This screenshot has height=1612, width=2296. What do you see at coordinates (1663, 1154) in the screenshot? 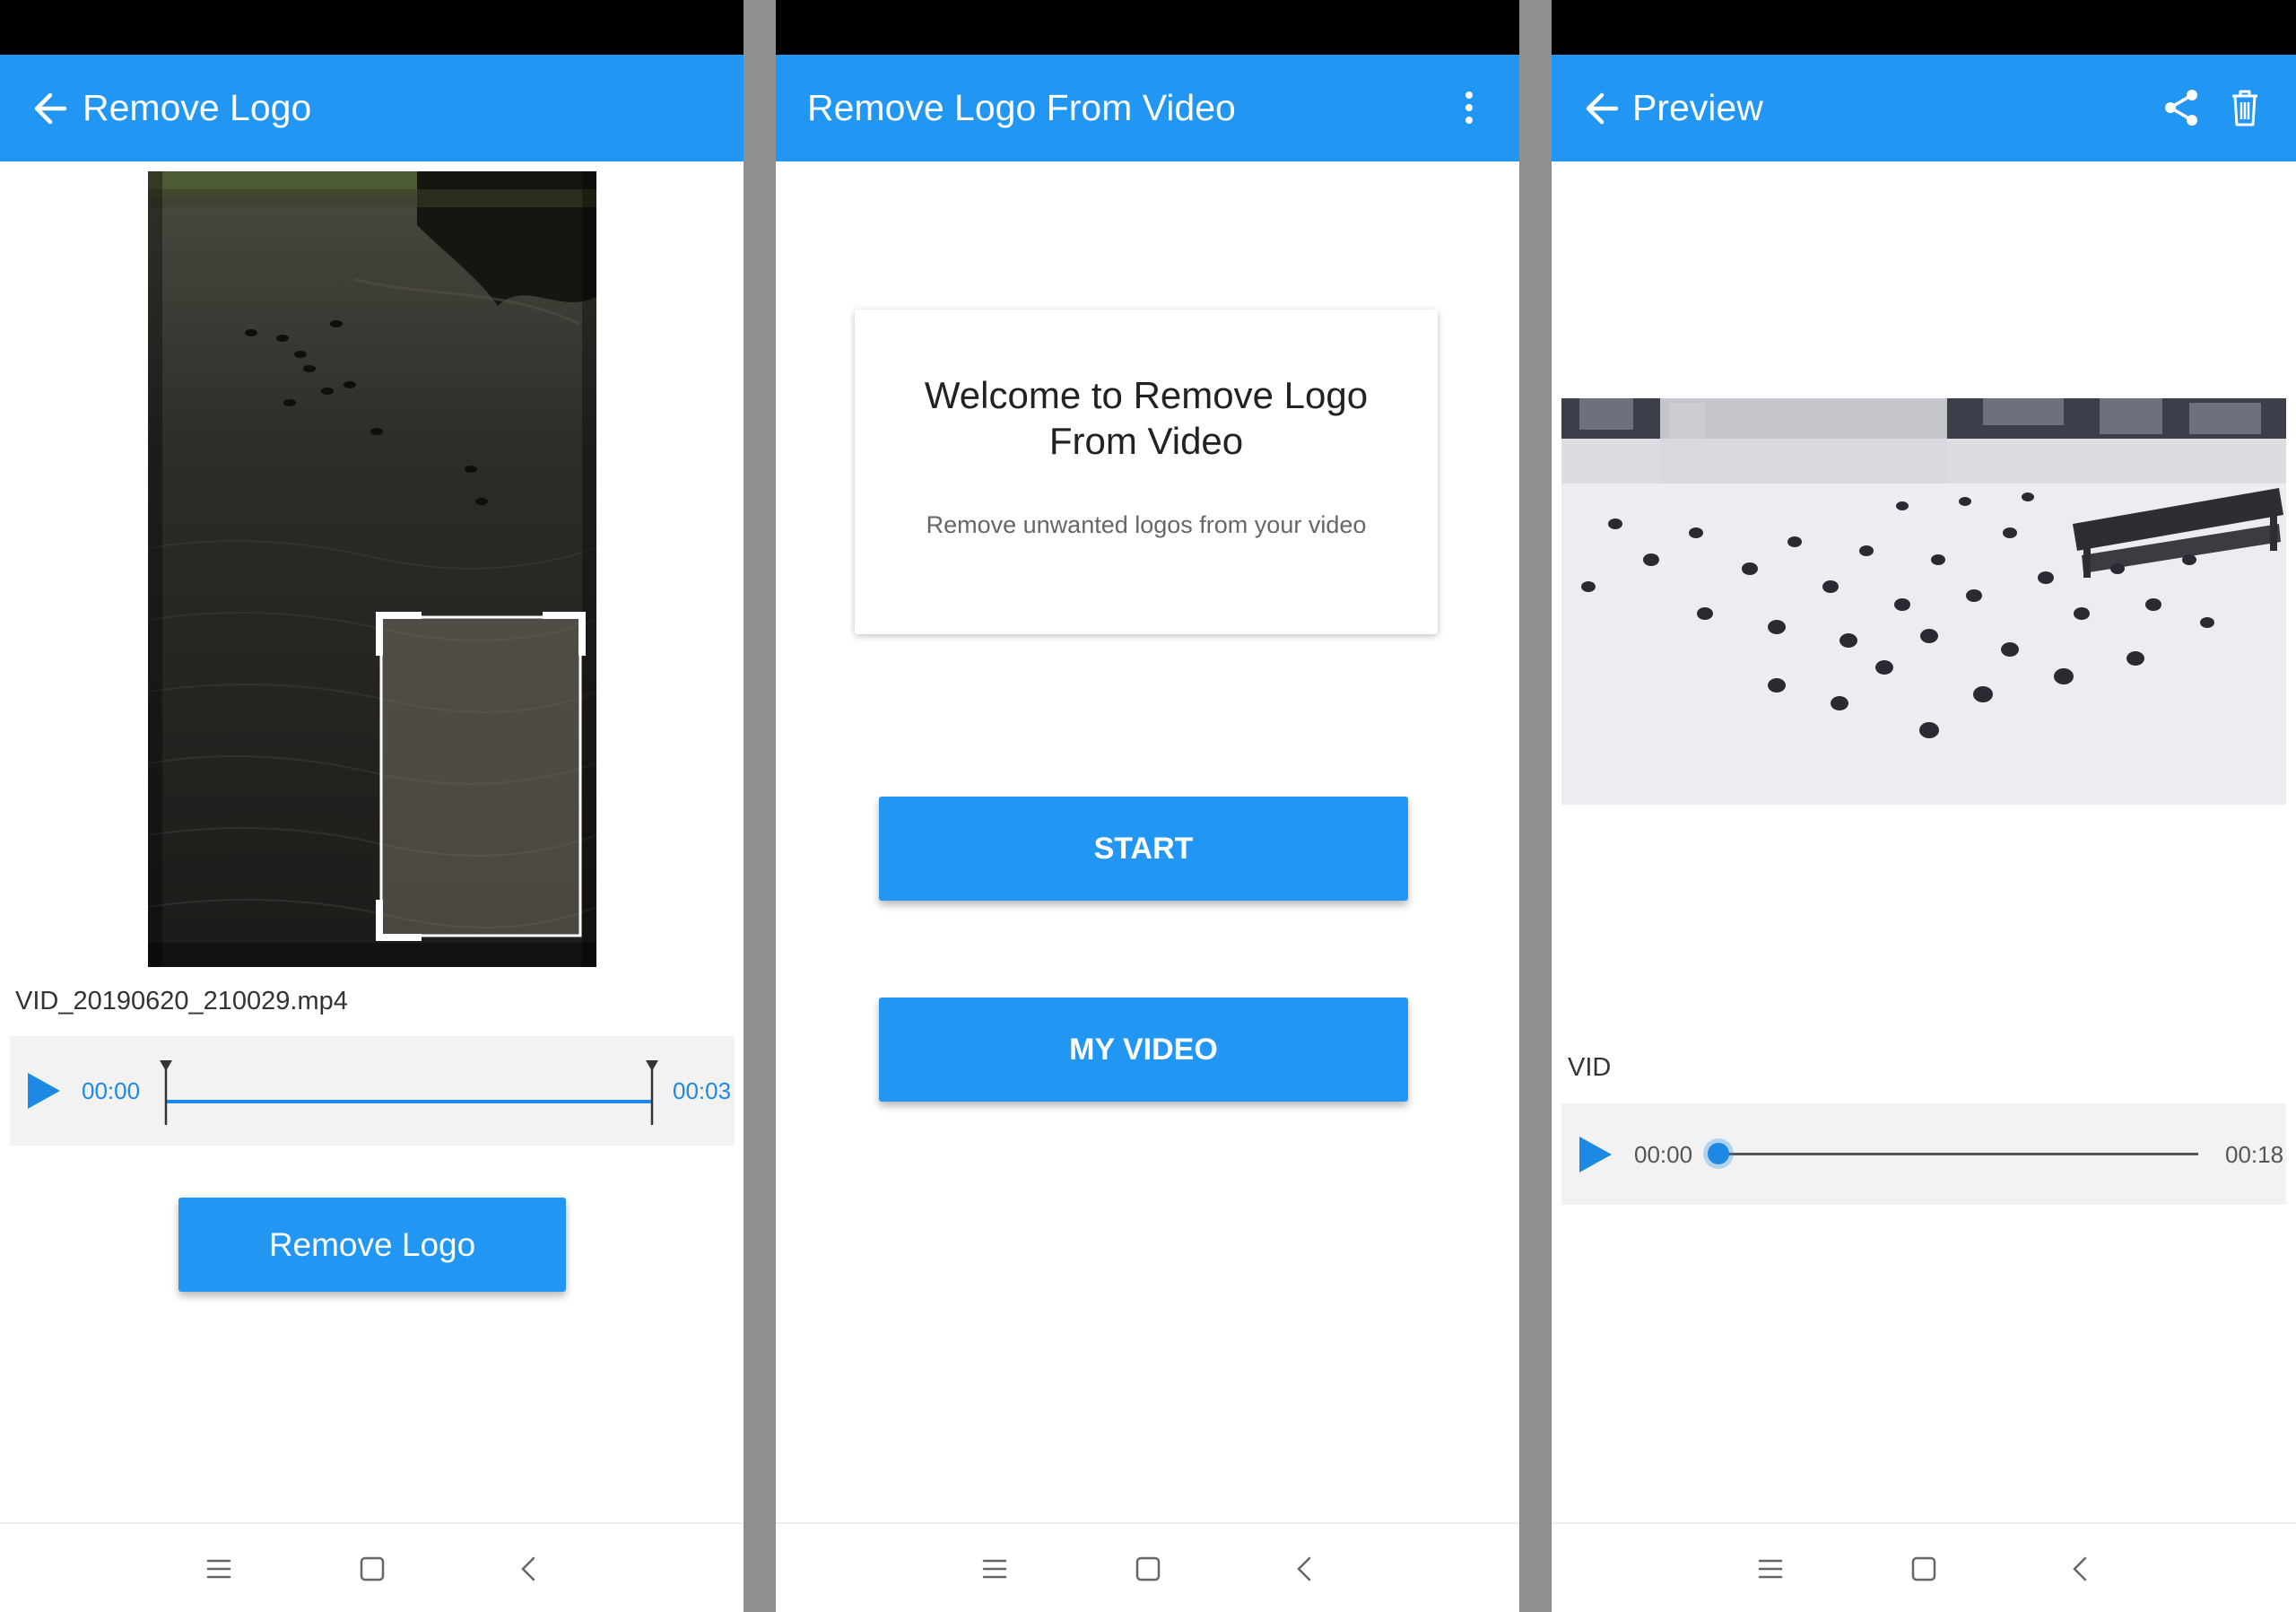
I see `current-time: 00:00` at bounding box center [1663, 1154].